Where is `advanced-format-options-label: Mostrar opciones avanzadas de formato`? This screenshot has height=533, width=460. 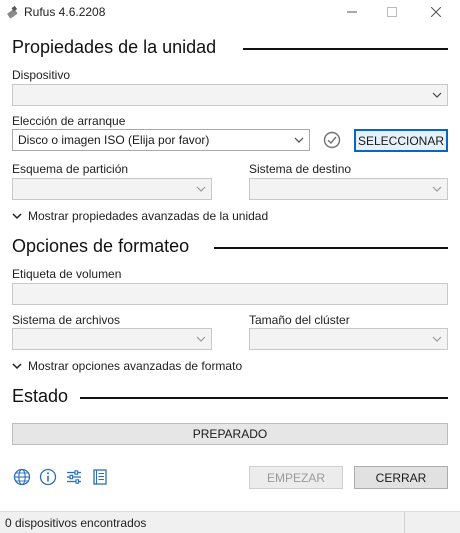 advanced-format-options-label: Mostrar opciones avanzadas de formato is located at coordinates (135, 366).